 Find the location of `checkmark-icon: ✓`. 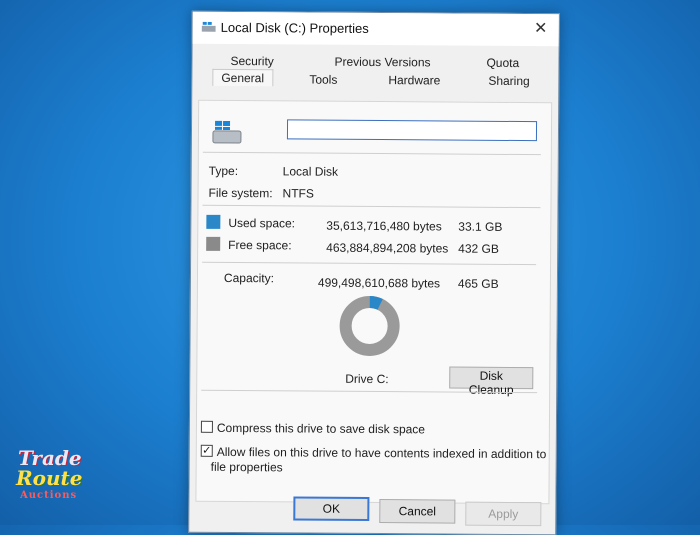

checkmark-icon: ✓ is located at coordinates (207, 450).